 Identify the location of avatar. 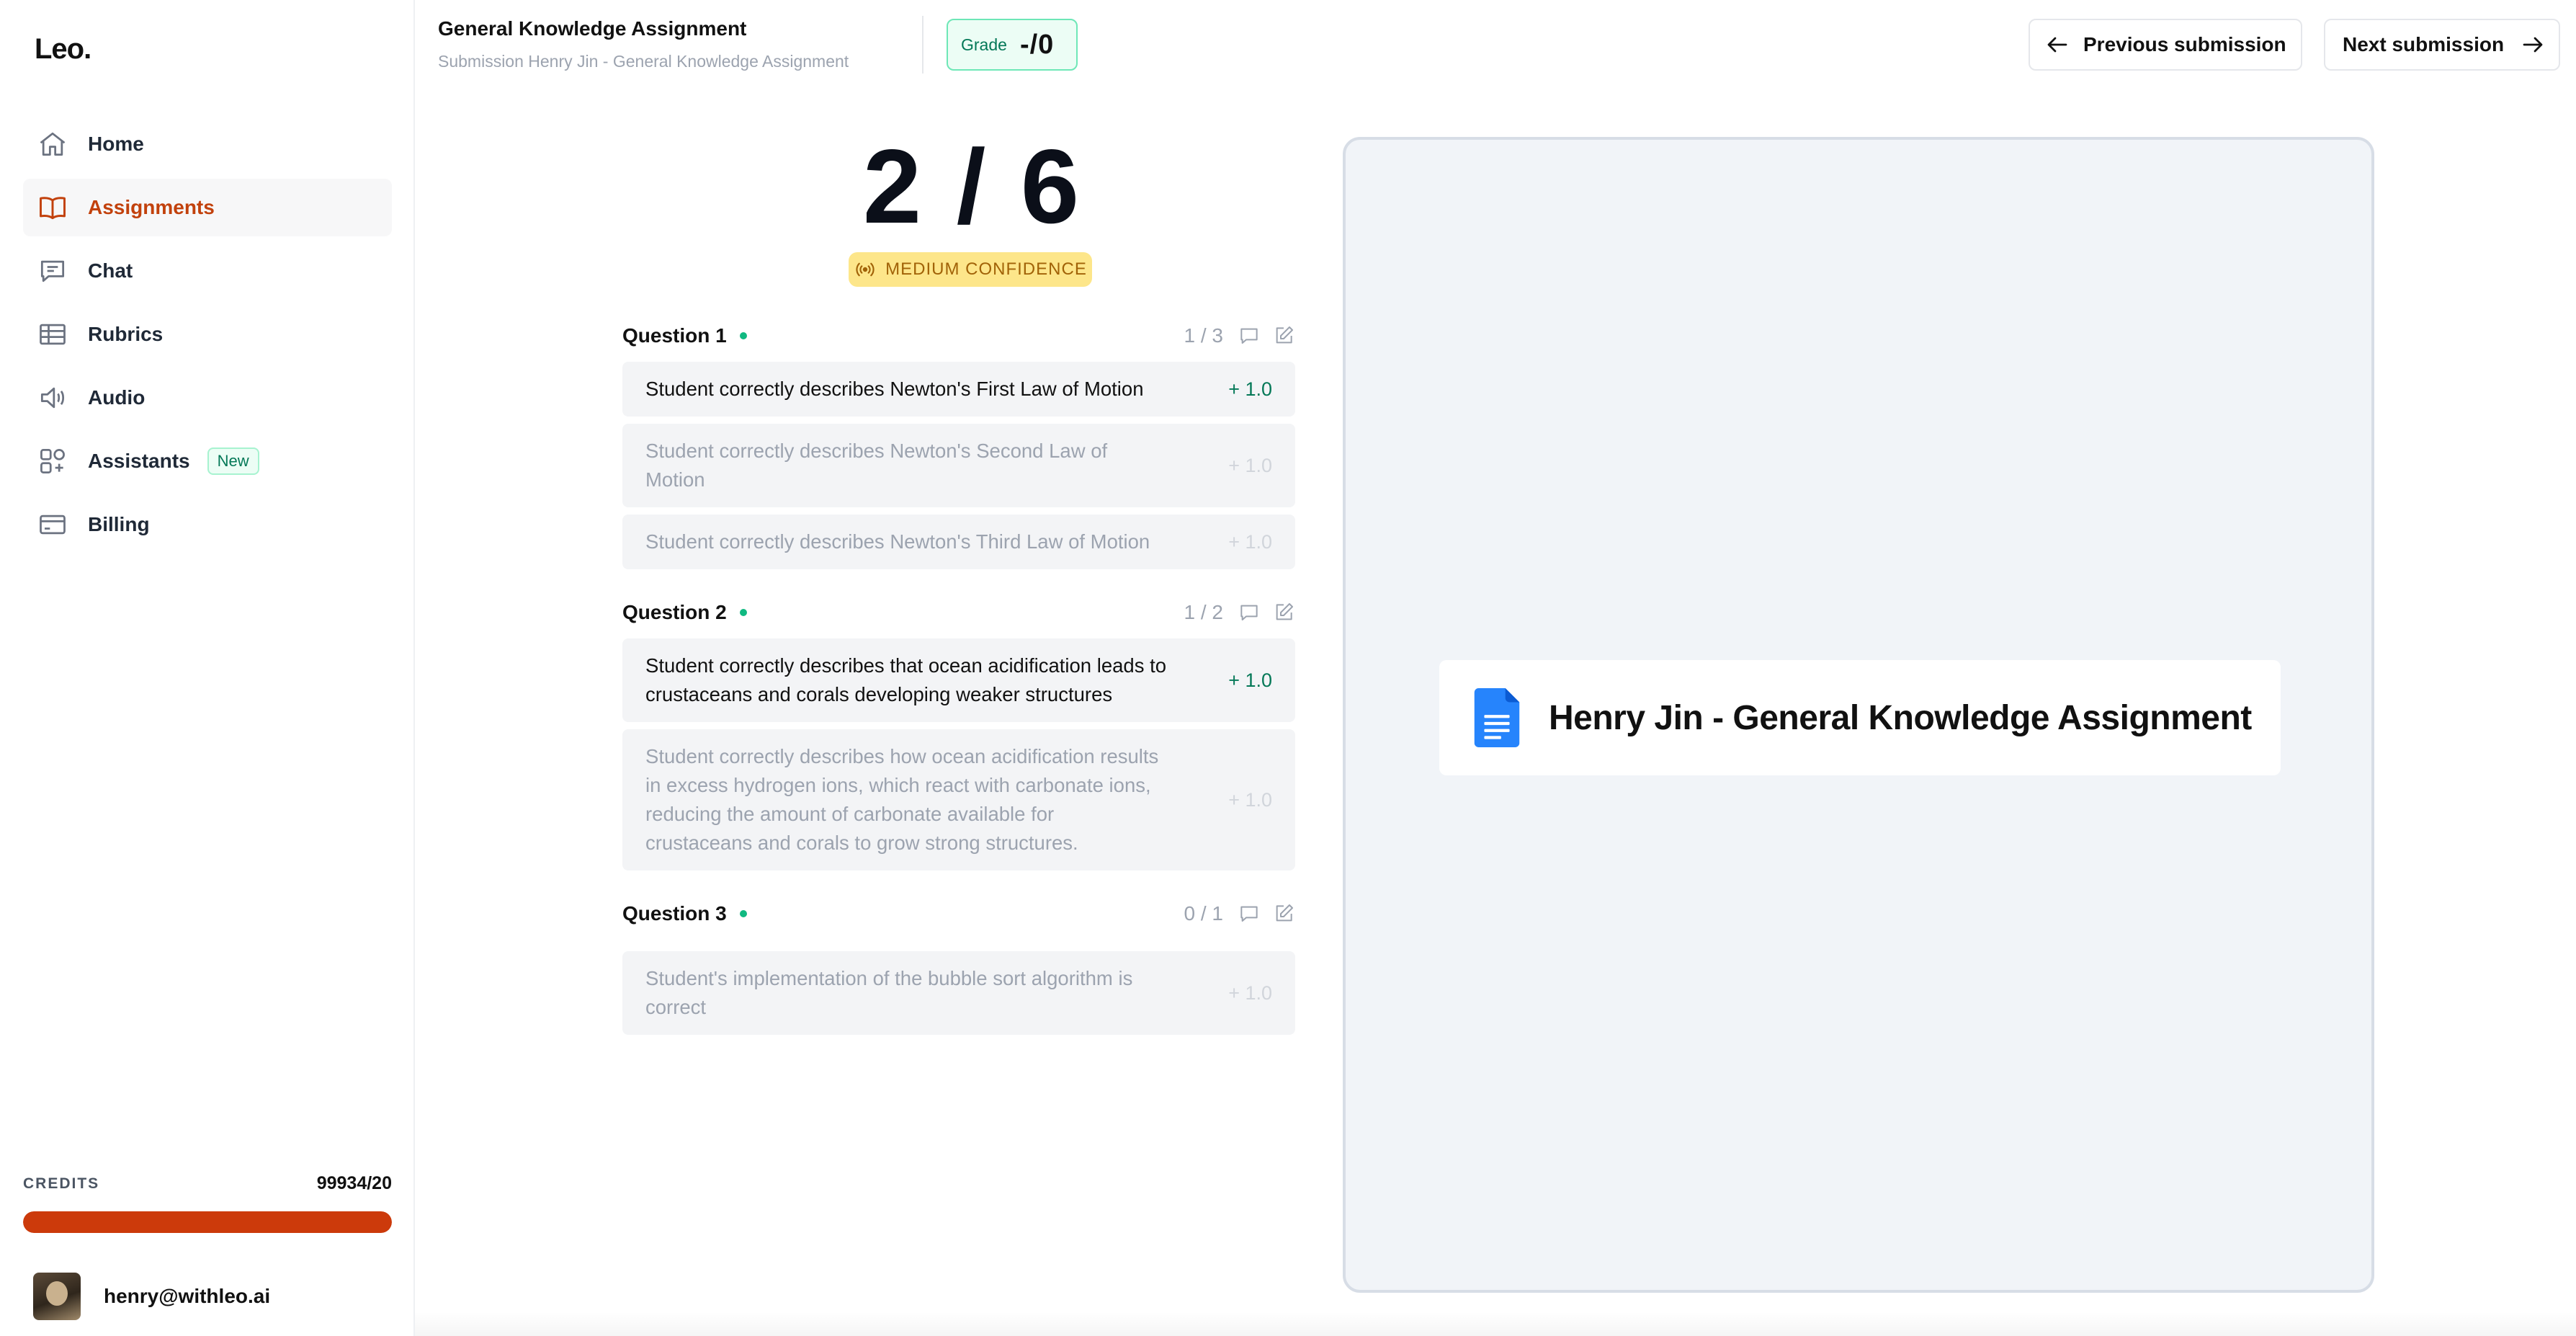
(57, 1296).